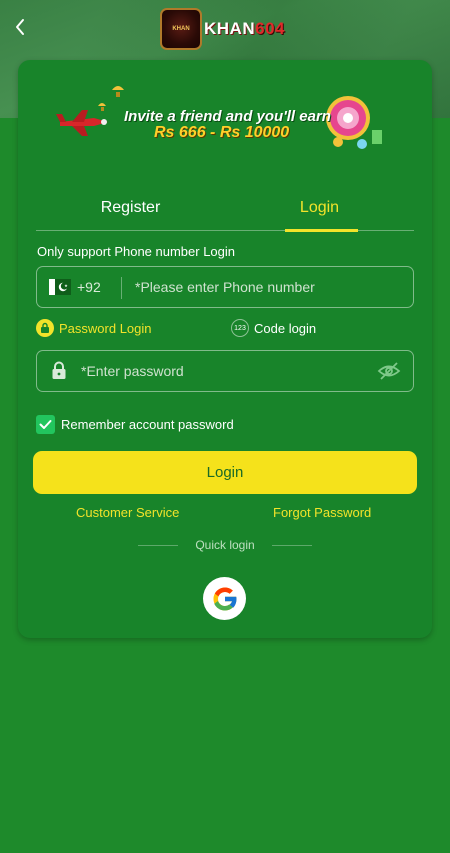  Describe the element at coordinates (389, 371) in the screenshot. I see `eye-off-icon` at that location.